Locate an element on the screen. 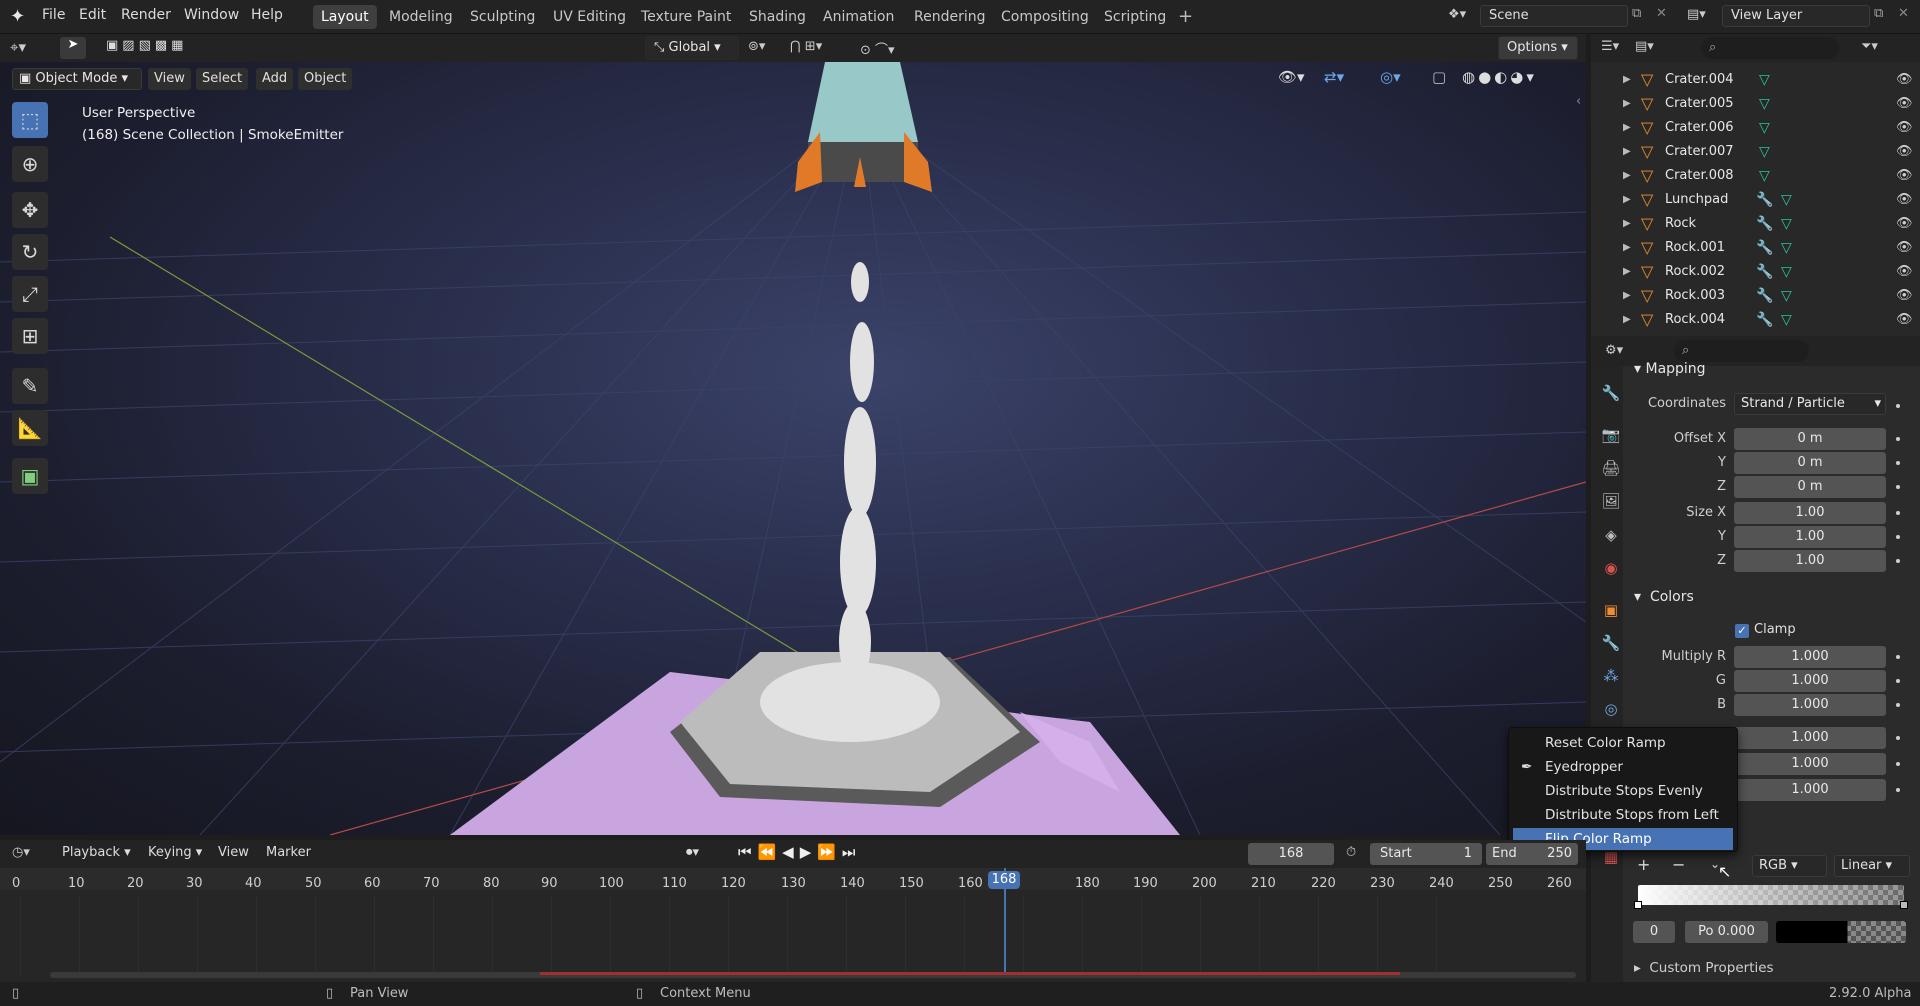  view-layer-tab-icon: 🖼 is located at coordinates (1611, 501).